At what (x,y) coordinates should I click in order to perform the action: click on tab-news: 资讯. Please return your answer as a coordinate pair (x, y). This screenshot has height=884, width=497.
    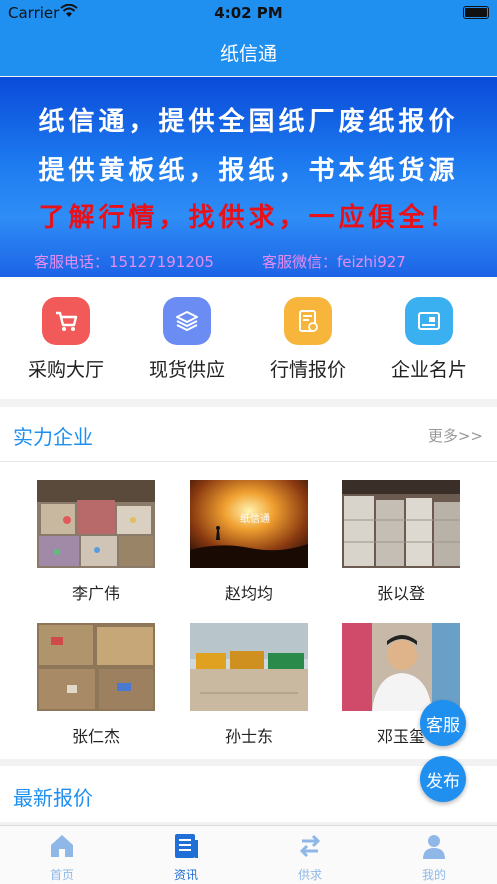
    Looking at the image, I should click on (186, 857).